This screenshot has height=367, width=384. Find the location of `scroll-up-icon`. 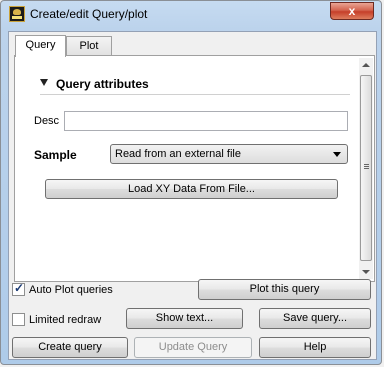

scroll-up-icon is located at coordinates (366, 65).